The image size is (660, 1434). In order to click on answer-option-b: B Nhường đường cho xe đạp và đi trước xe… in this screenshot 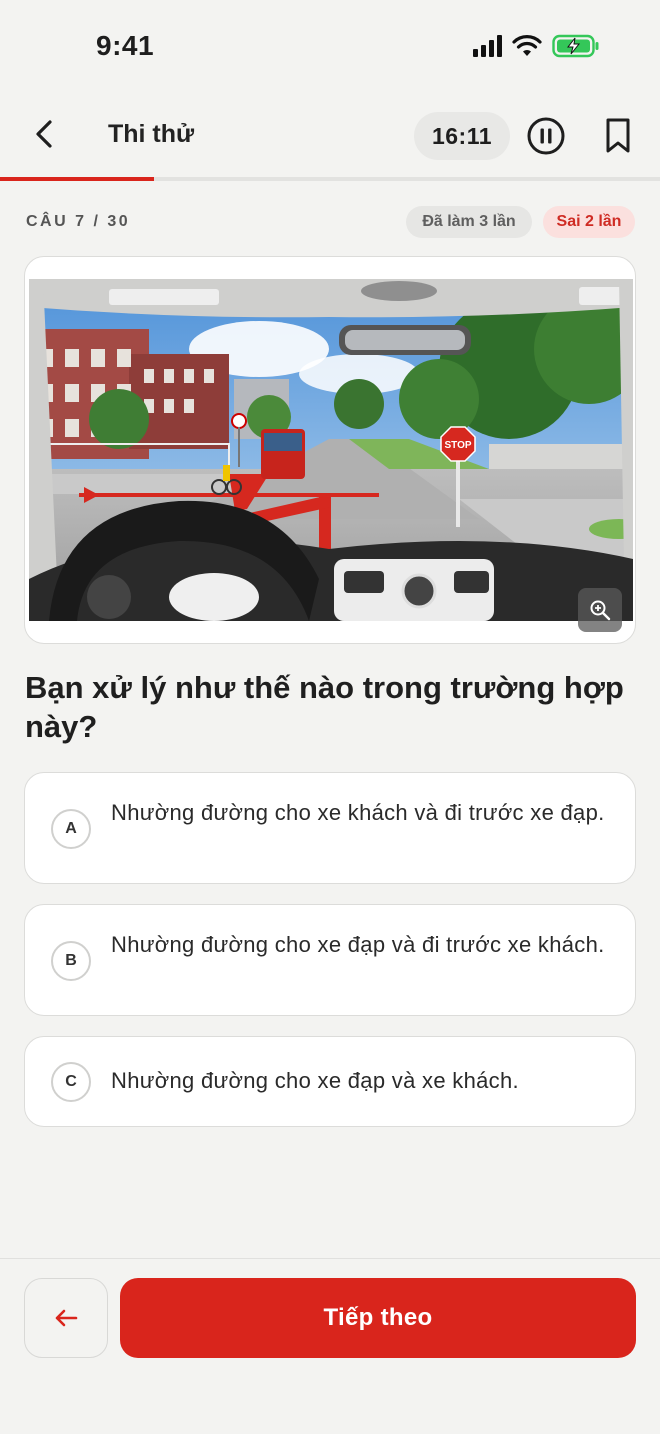, I will do `click(330, 960)`.